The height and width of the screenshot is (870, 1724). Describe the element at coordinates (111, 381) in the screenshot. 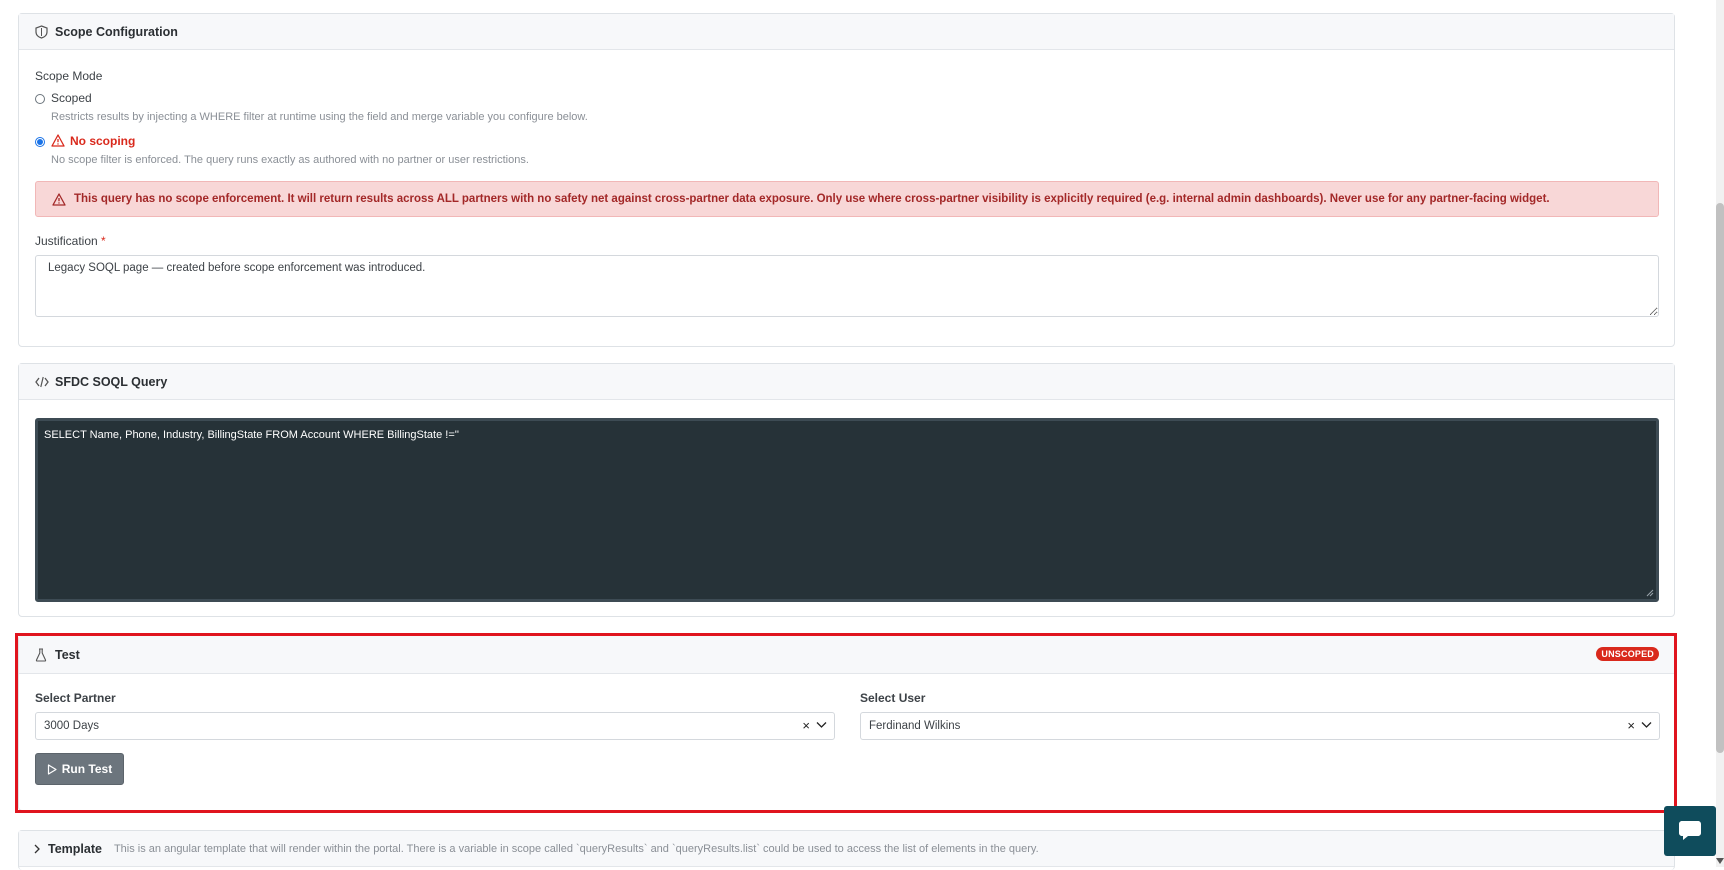

I see `soql-query-title: SFDC SOQL Query` at that location.